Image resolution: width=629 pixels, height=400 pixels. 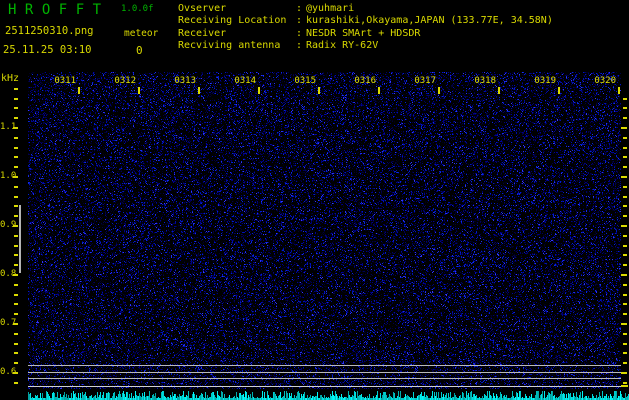 What do you see at coordinates (47, 50) in the screenshot?
I see `observation-datetime: 25.11.25 03:10` at bounding box center [47, 50].